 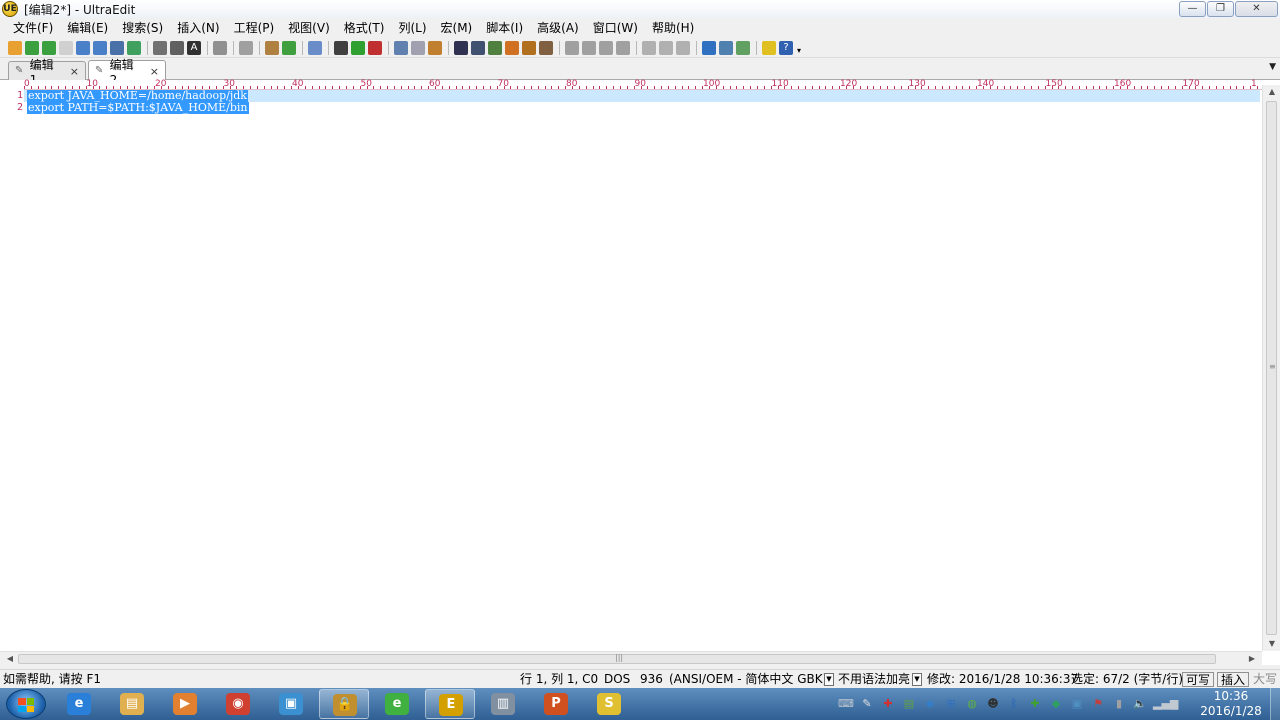 What do you see at coordinates (15, 47) in the screenshot?
I see `new-file-icon` at bounding box center [15, 47].